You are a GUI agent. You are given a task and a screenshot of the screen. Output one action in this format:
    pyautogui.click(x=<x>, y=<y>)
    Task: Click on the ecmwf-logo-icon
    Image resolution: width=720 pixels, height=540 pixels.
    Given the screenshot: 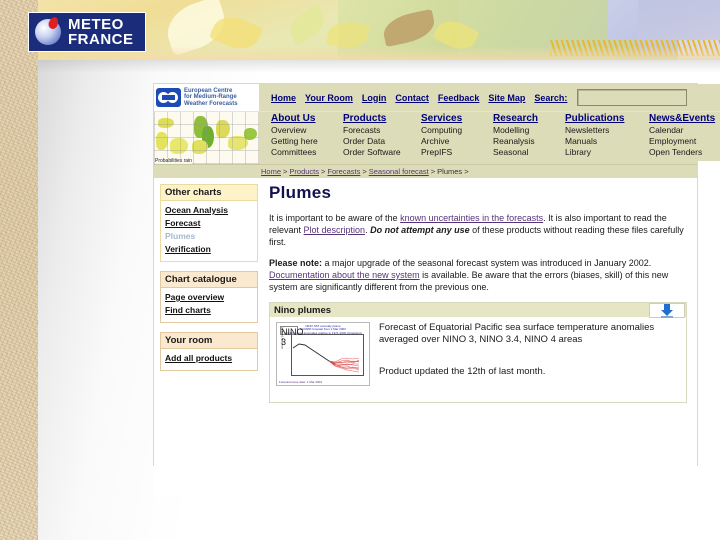 What is the action you would take?
    pyautogui.click(x=168, y=97)
    